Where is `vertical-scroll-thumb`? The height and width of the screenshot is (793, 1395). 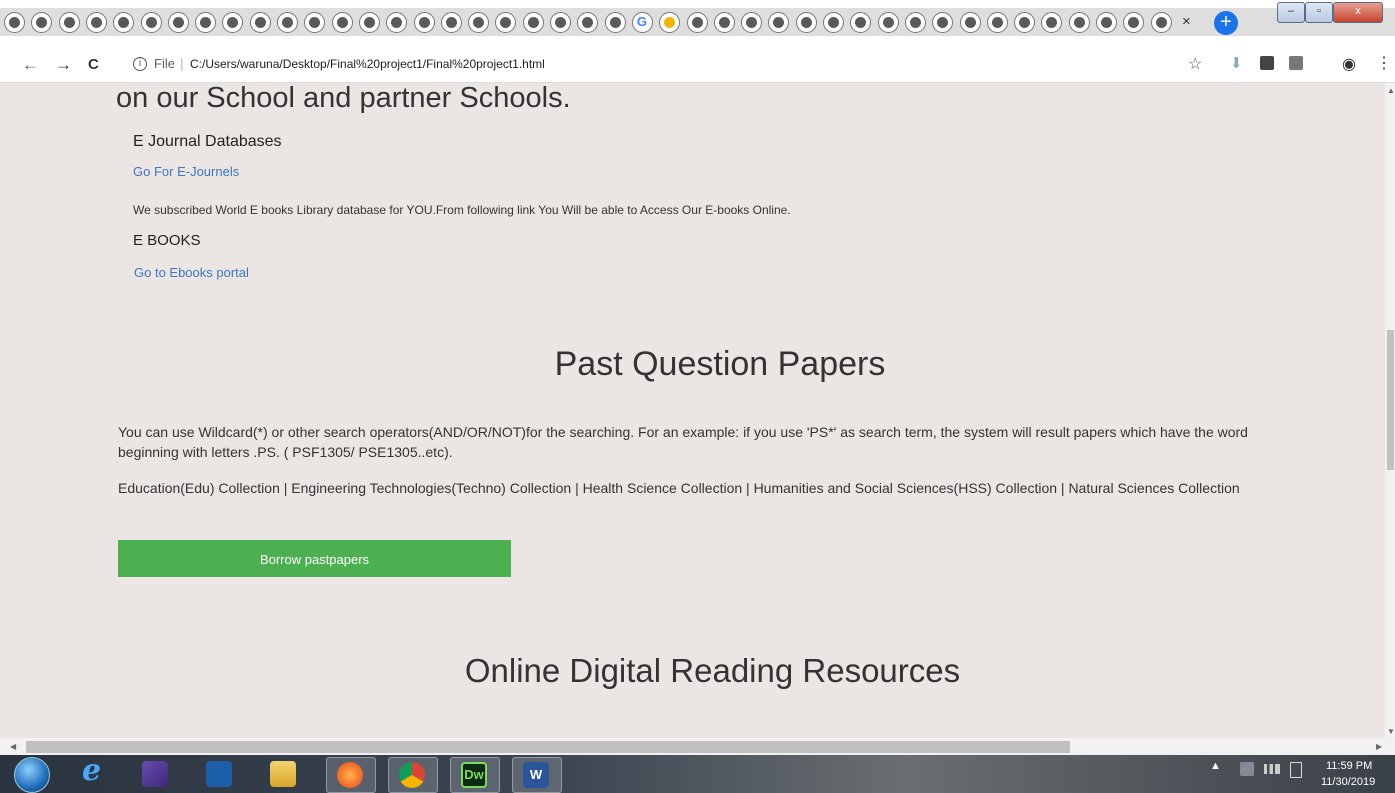
vertical-scroll-thumb is located at coordinates (1390, 400).